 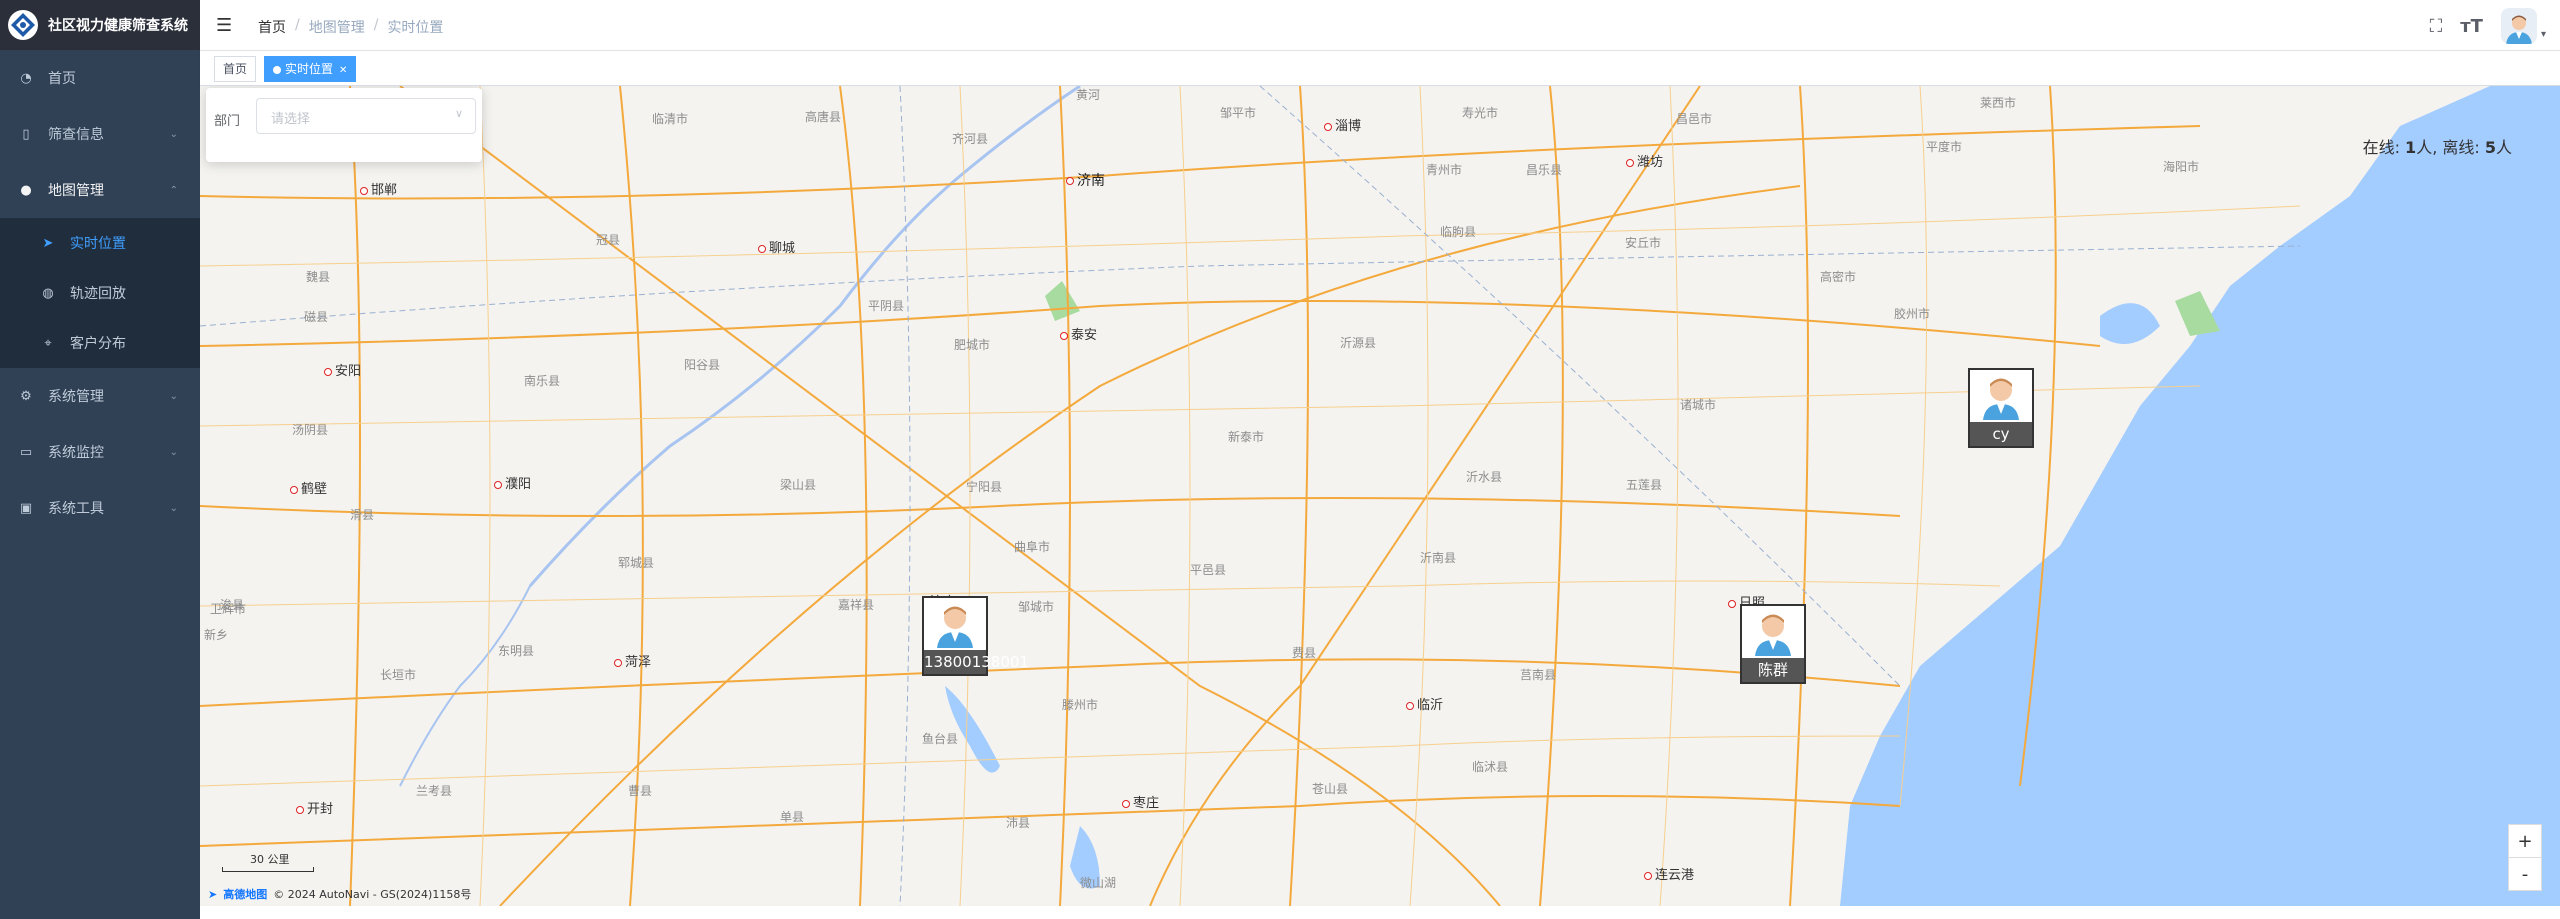 I want to click on zoom-out-button: -, so click(x=2525, y=874).